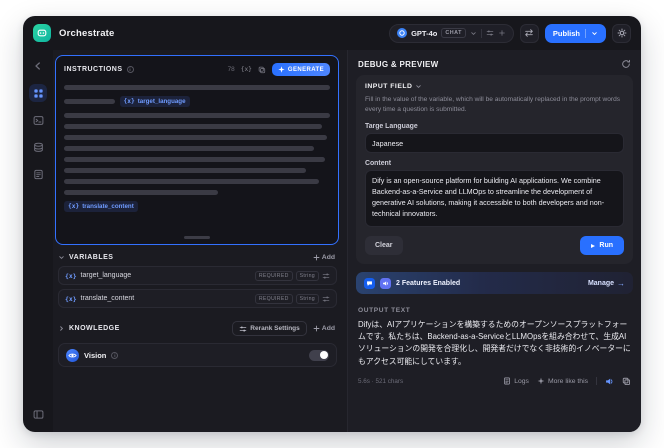 The height and width of the screenshot is (448, 664). What do you see at coordinates (494, 143) in the screenshot?
I see `target-language-input` at bounding box center [494, 143].